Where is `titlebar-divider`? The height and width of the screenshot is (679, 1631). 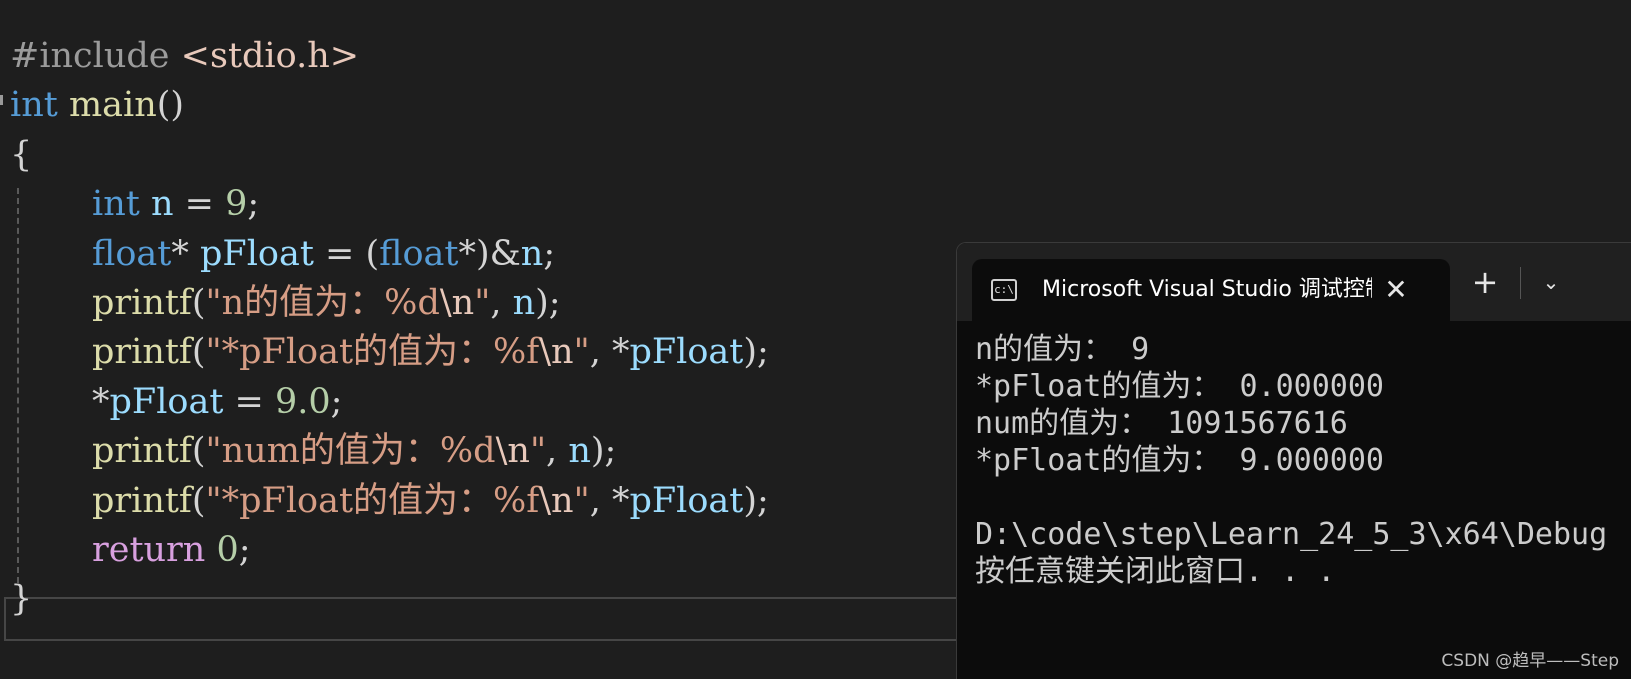 titlebar-divider is located at coordinates (1520, 283).